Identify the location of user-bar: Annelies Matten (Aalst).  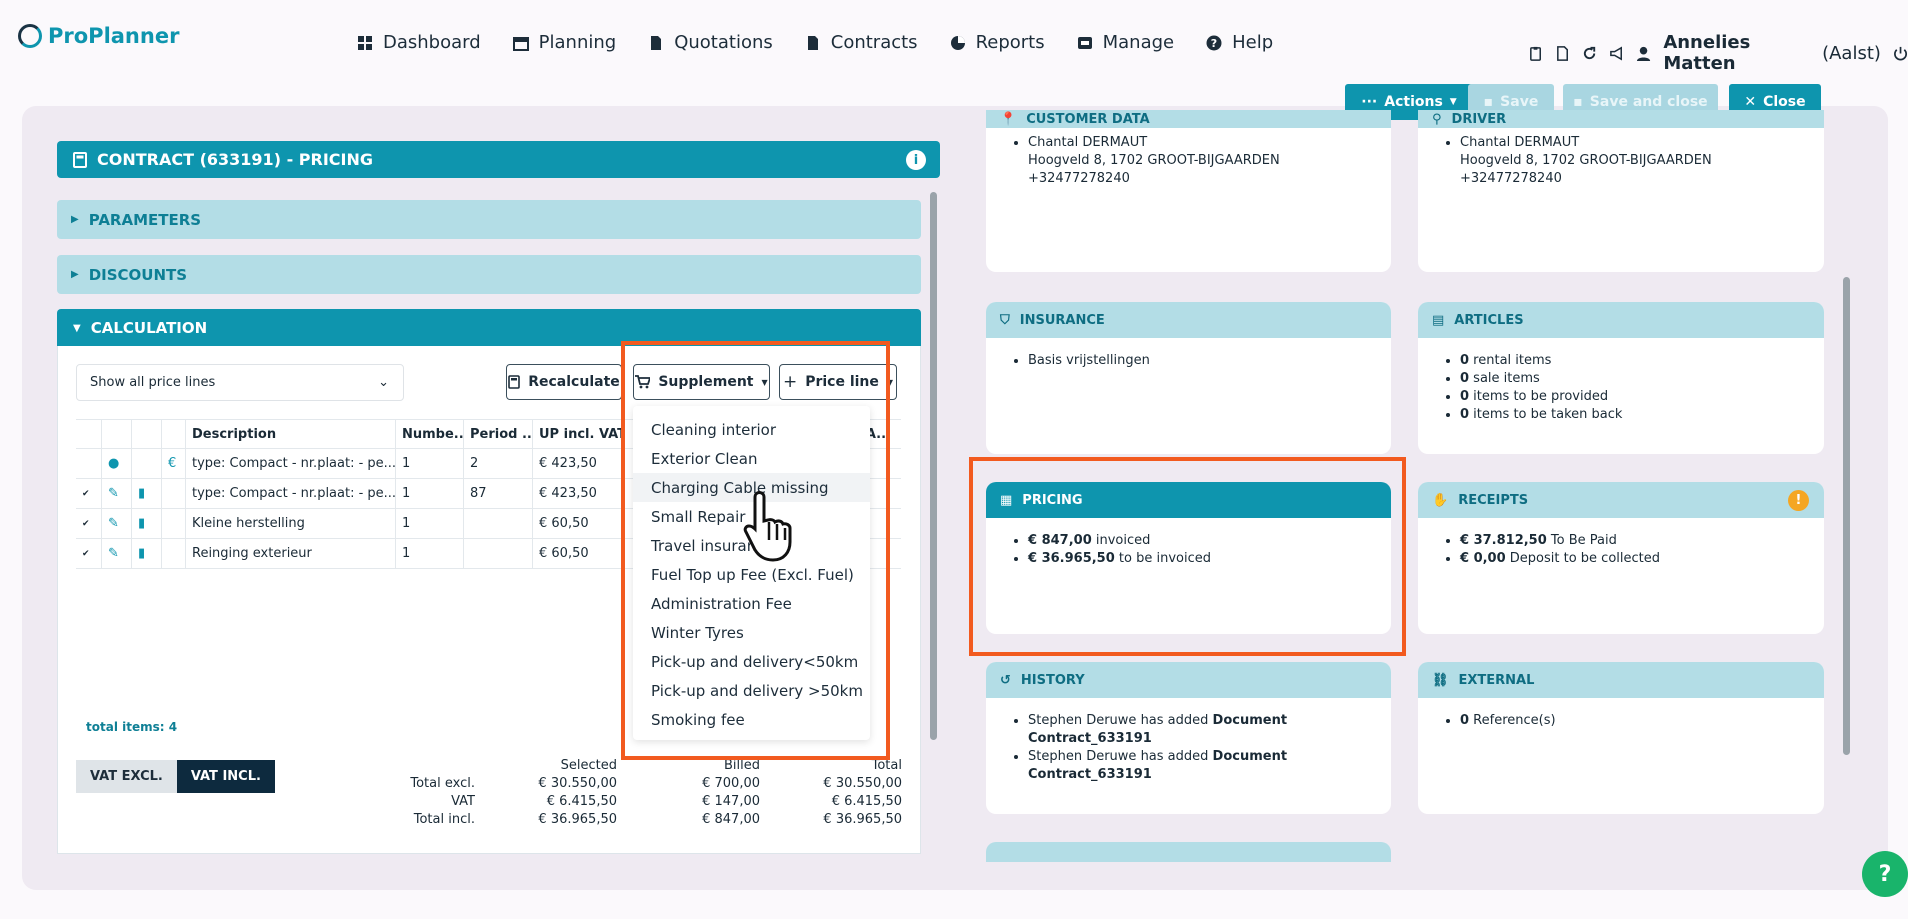
(1718, 53).